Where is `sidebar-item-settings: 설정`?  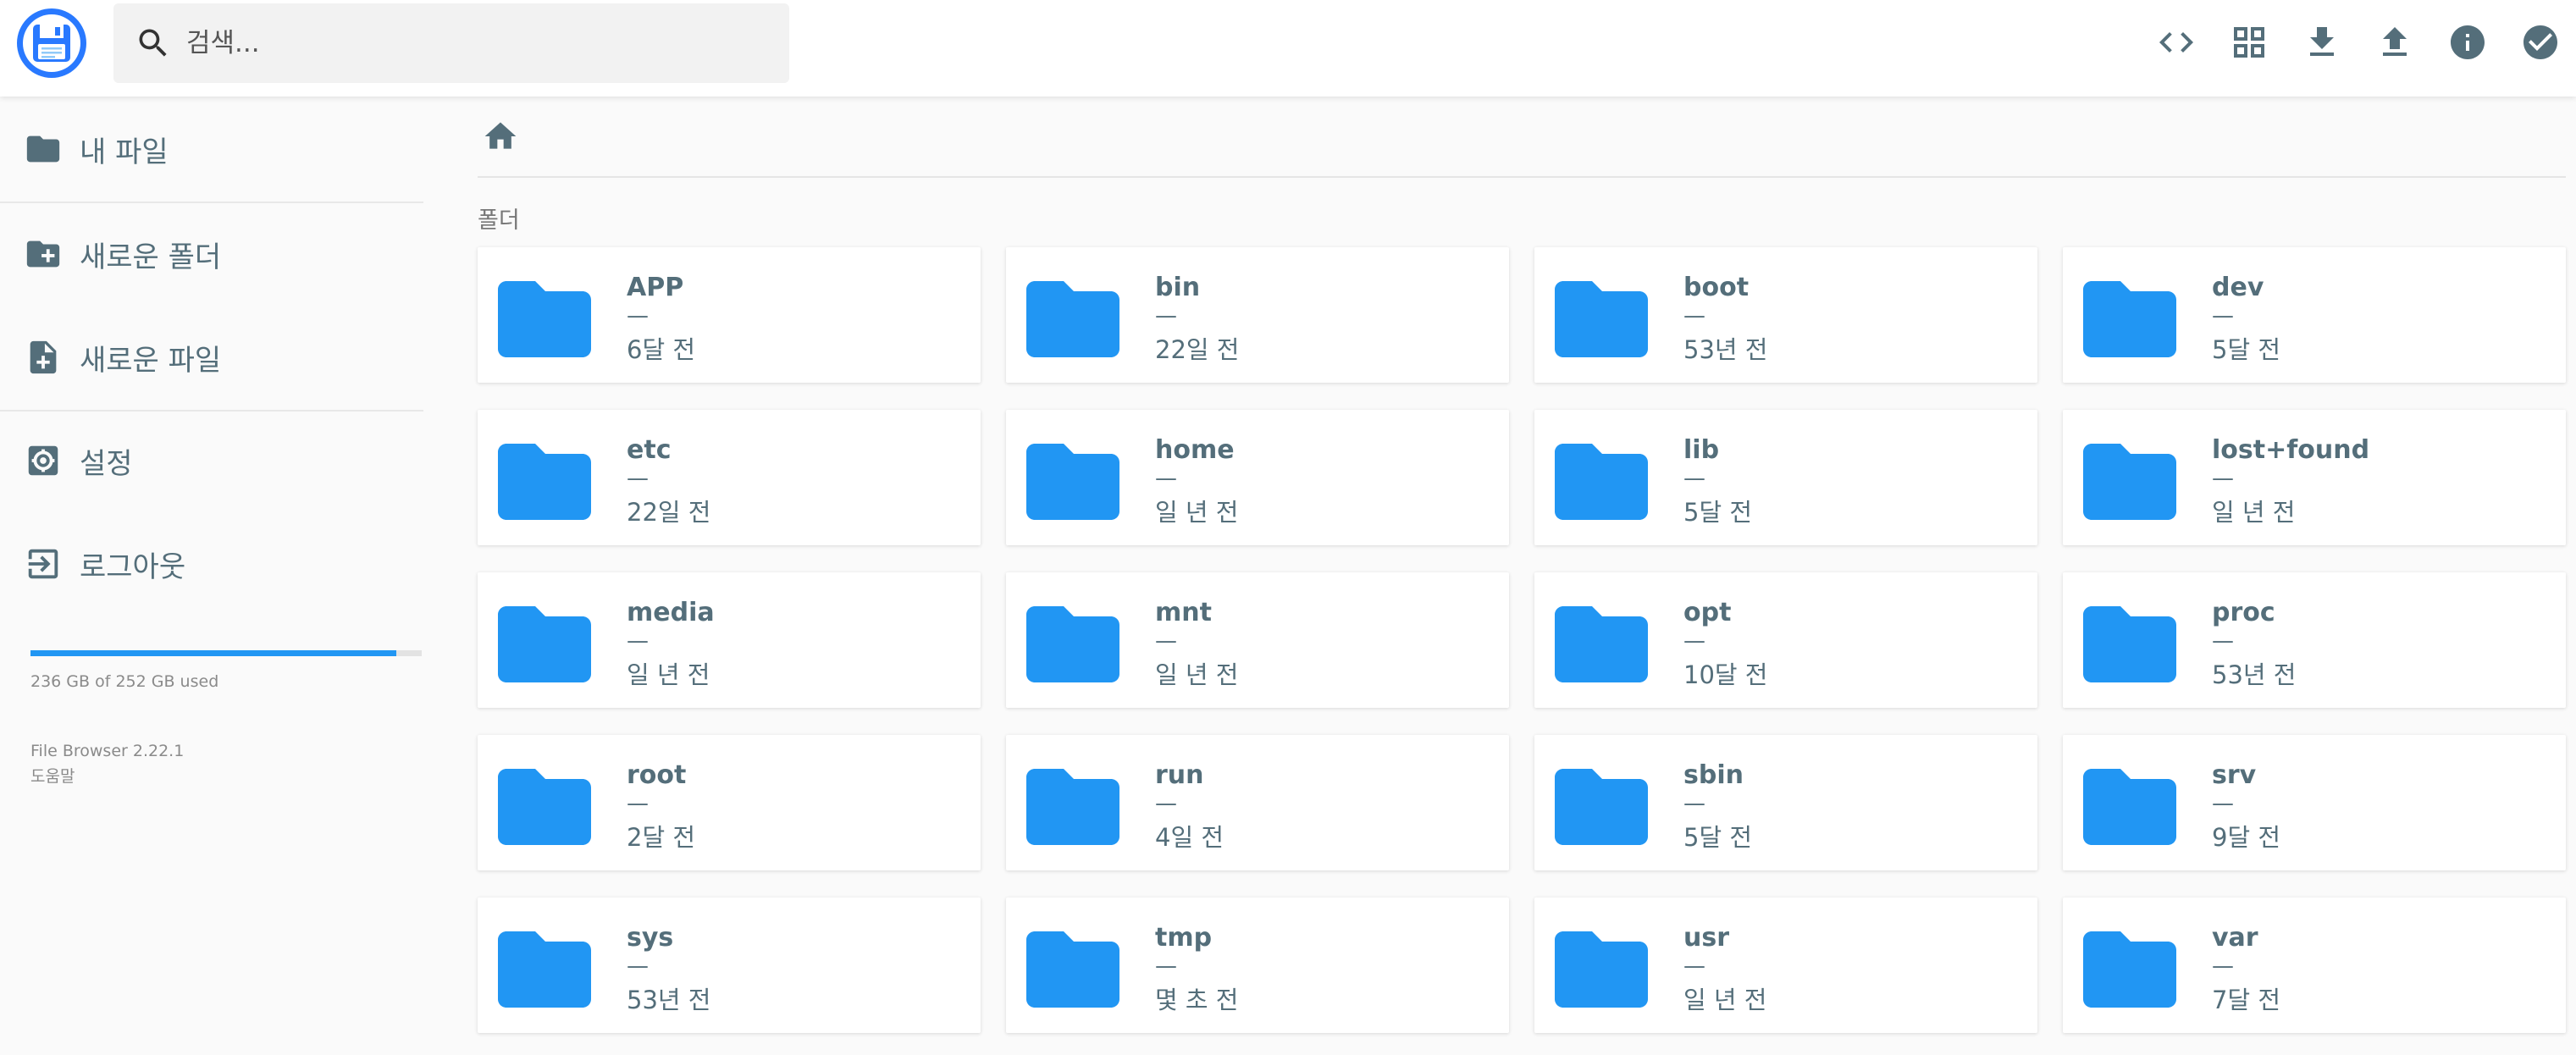
sidebar-item-settings: 설정 is located at coordinates (211, 460).